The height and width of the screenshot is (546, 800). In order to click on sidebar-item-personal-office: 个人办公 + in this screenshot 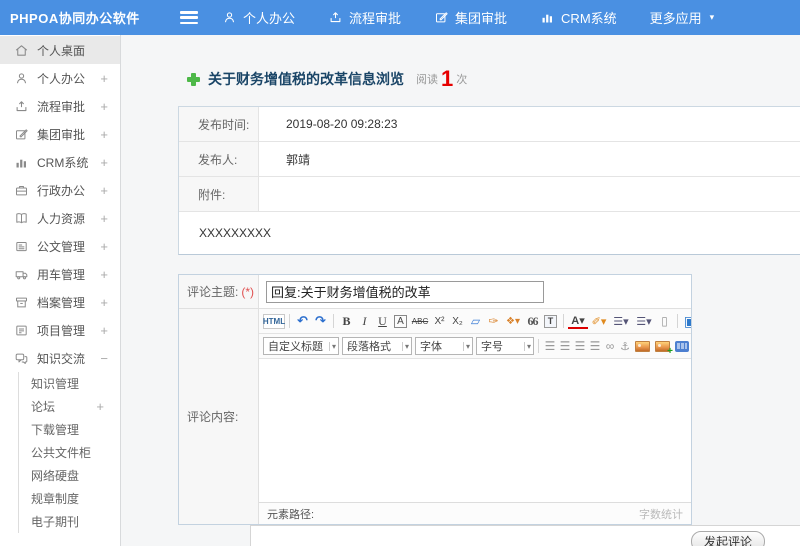, I will do `click(60, 78)`.